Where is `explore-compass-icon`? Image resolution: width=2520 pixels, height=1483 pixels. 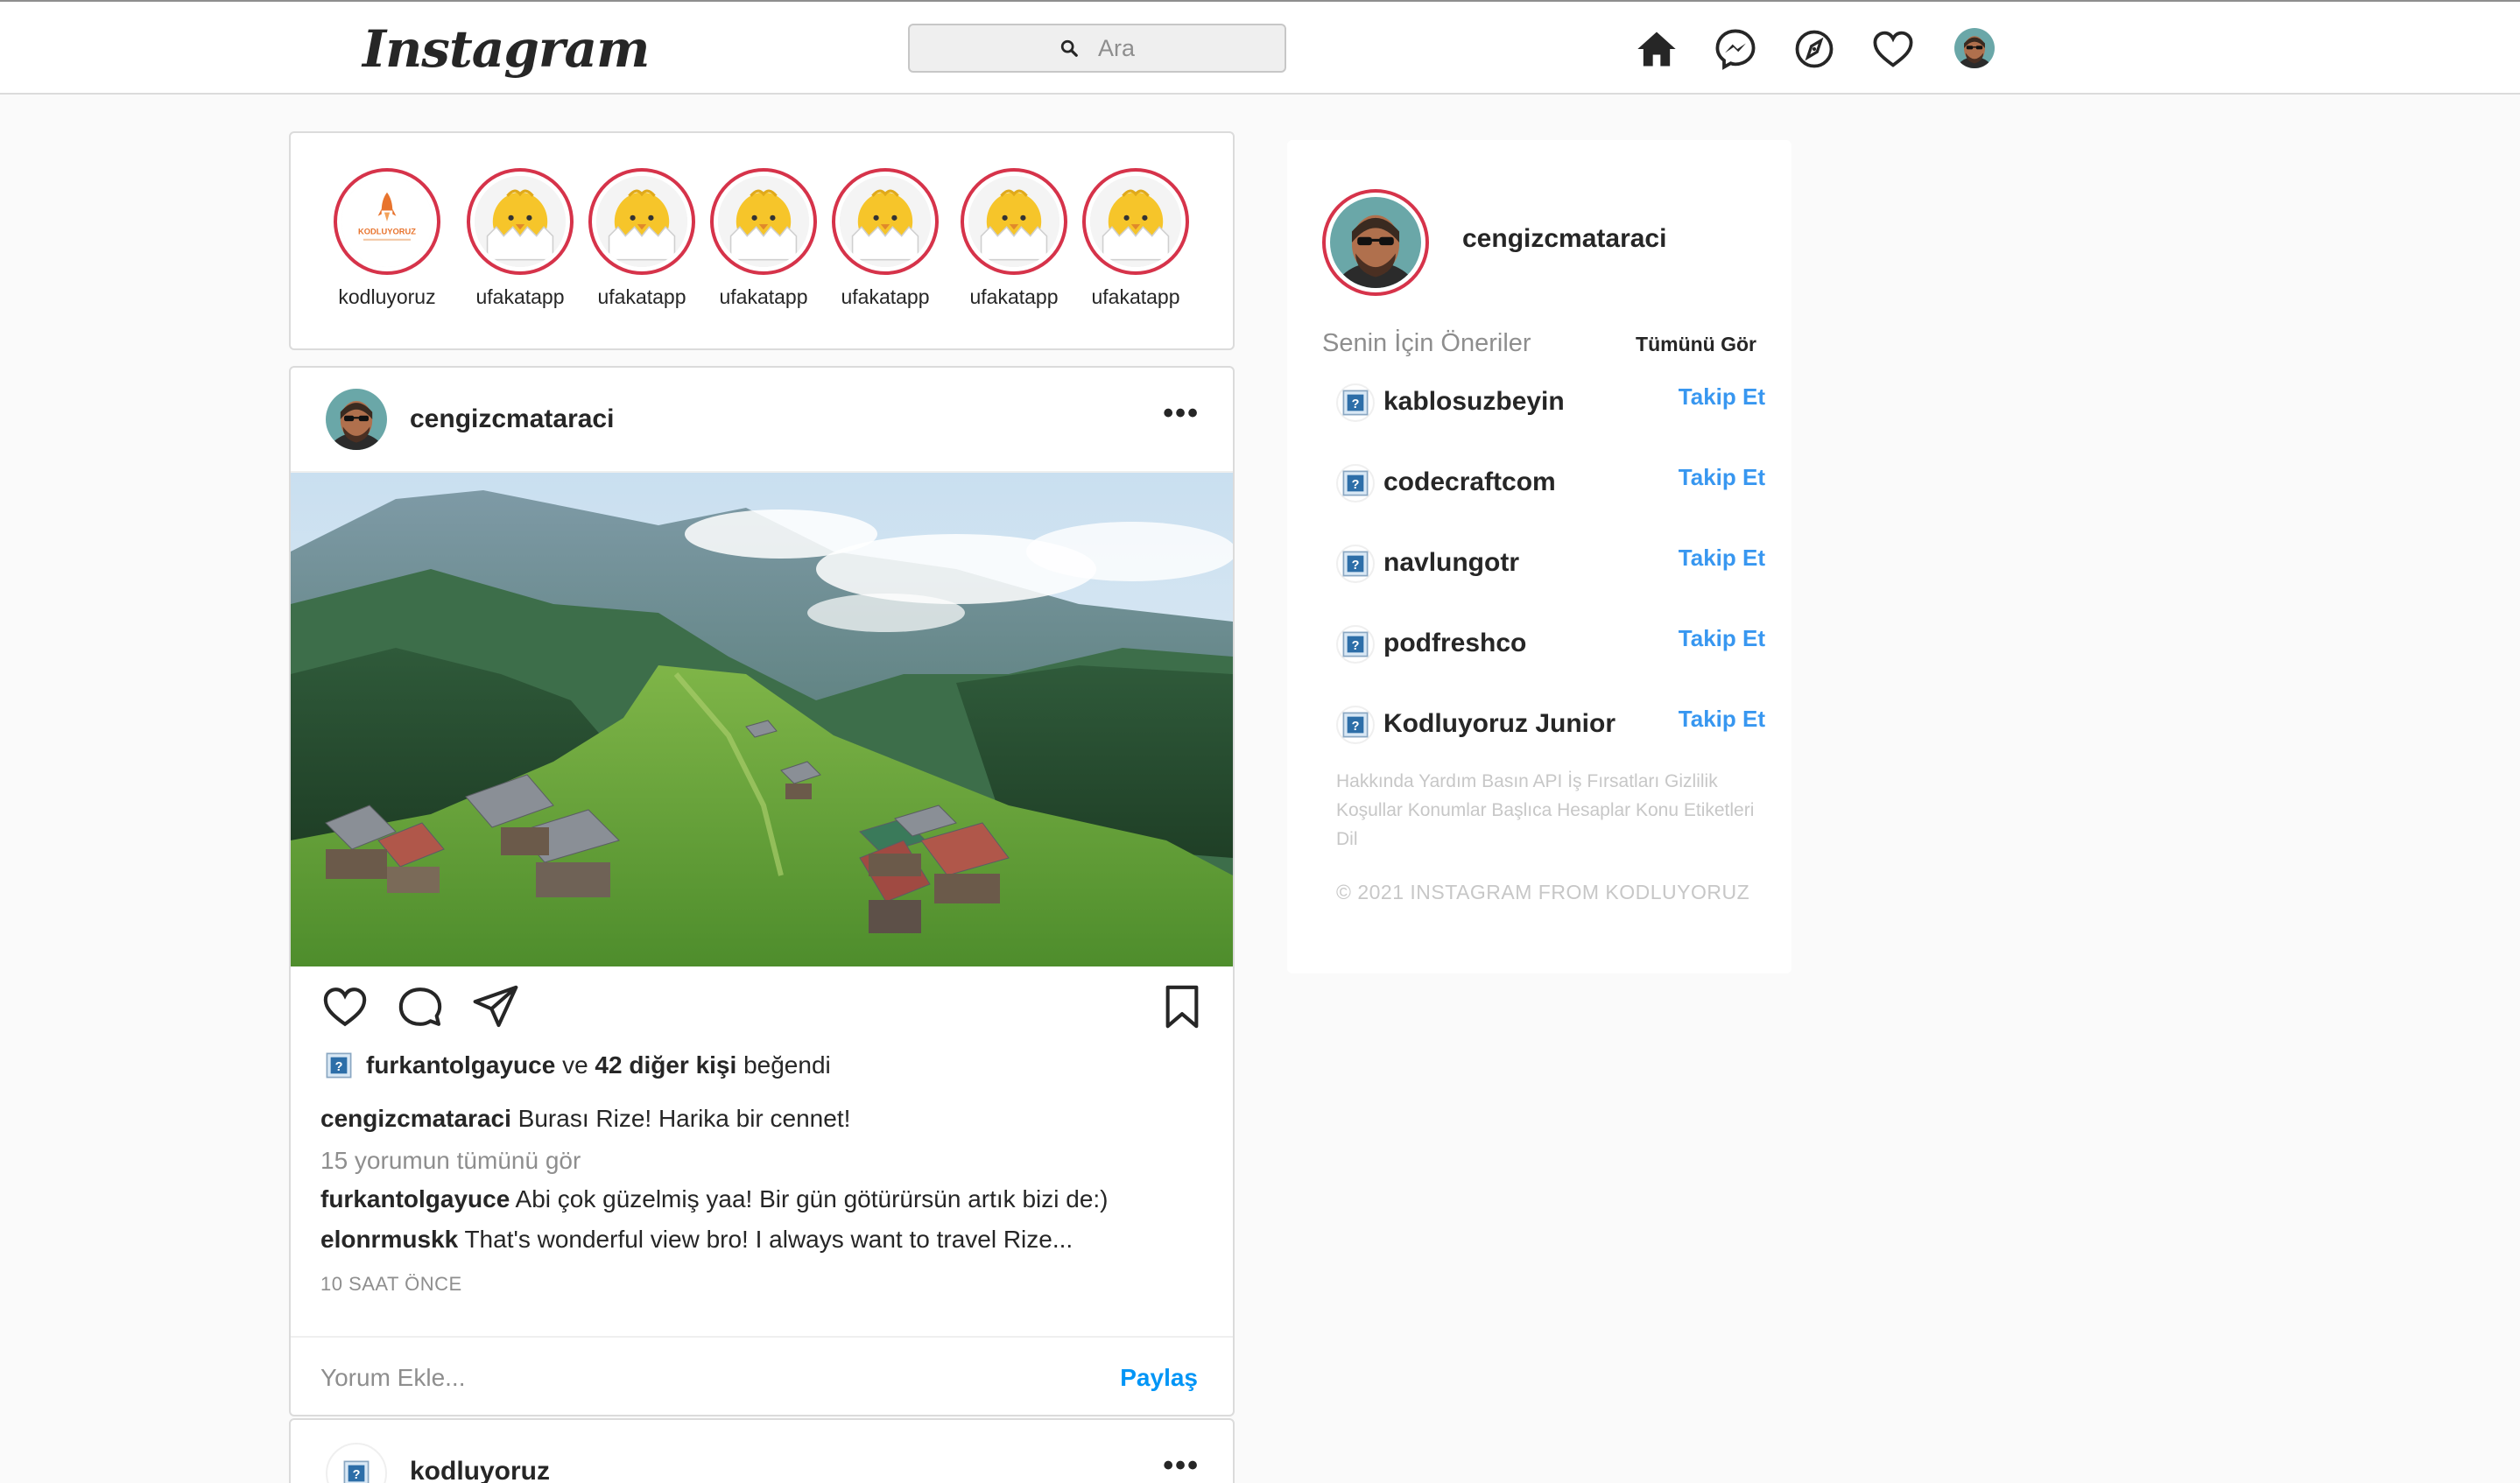
explore-compass-icon is located at coordinates (1814, 49).